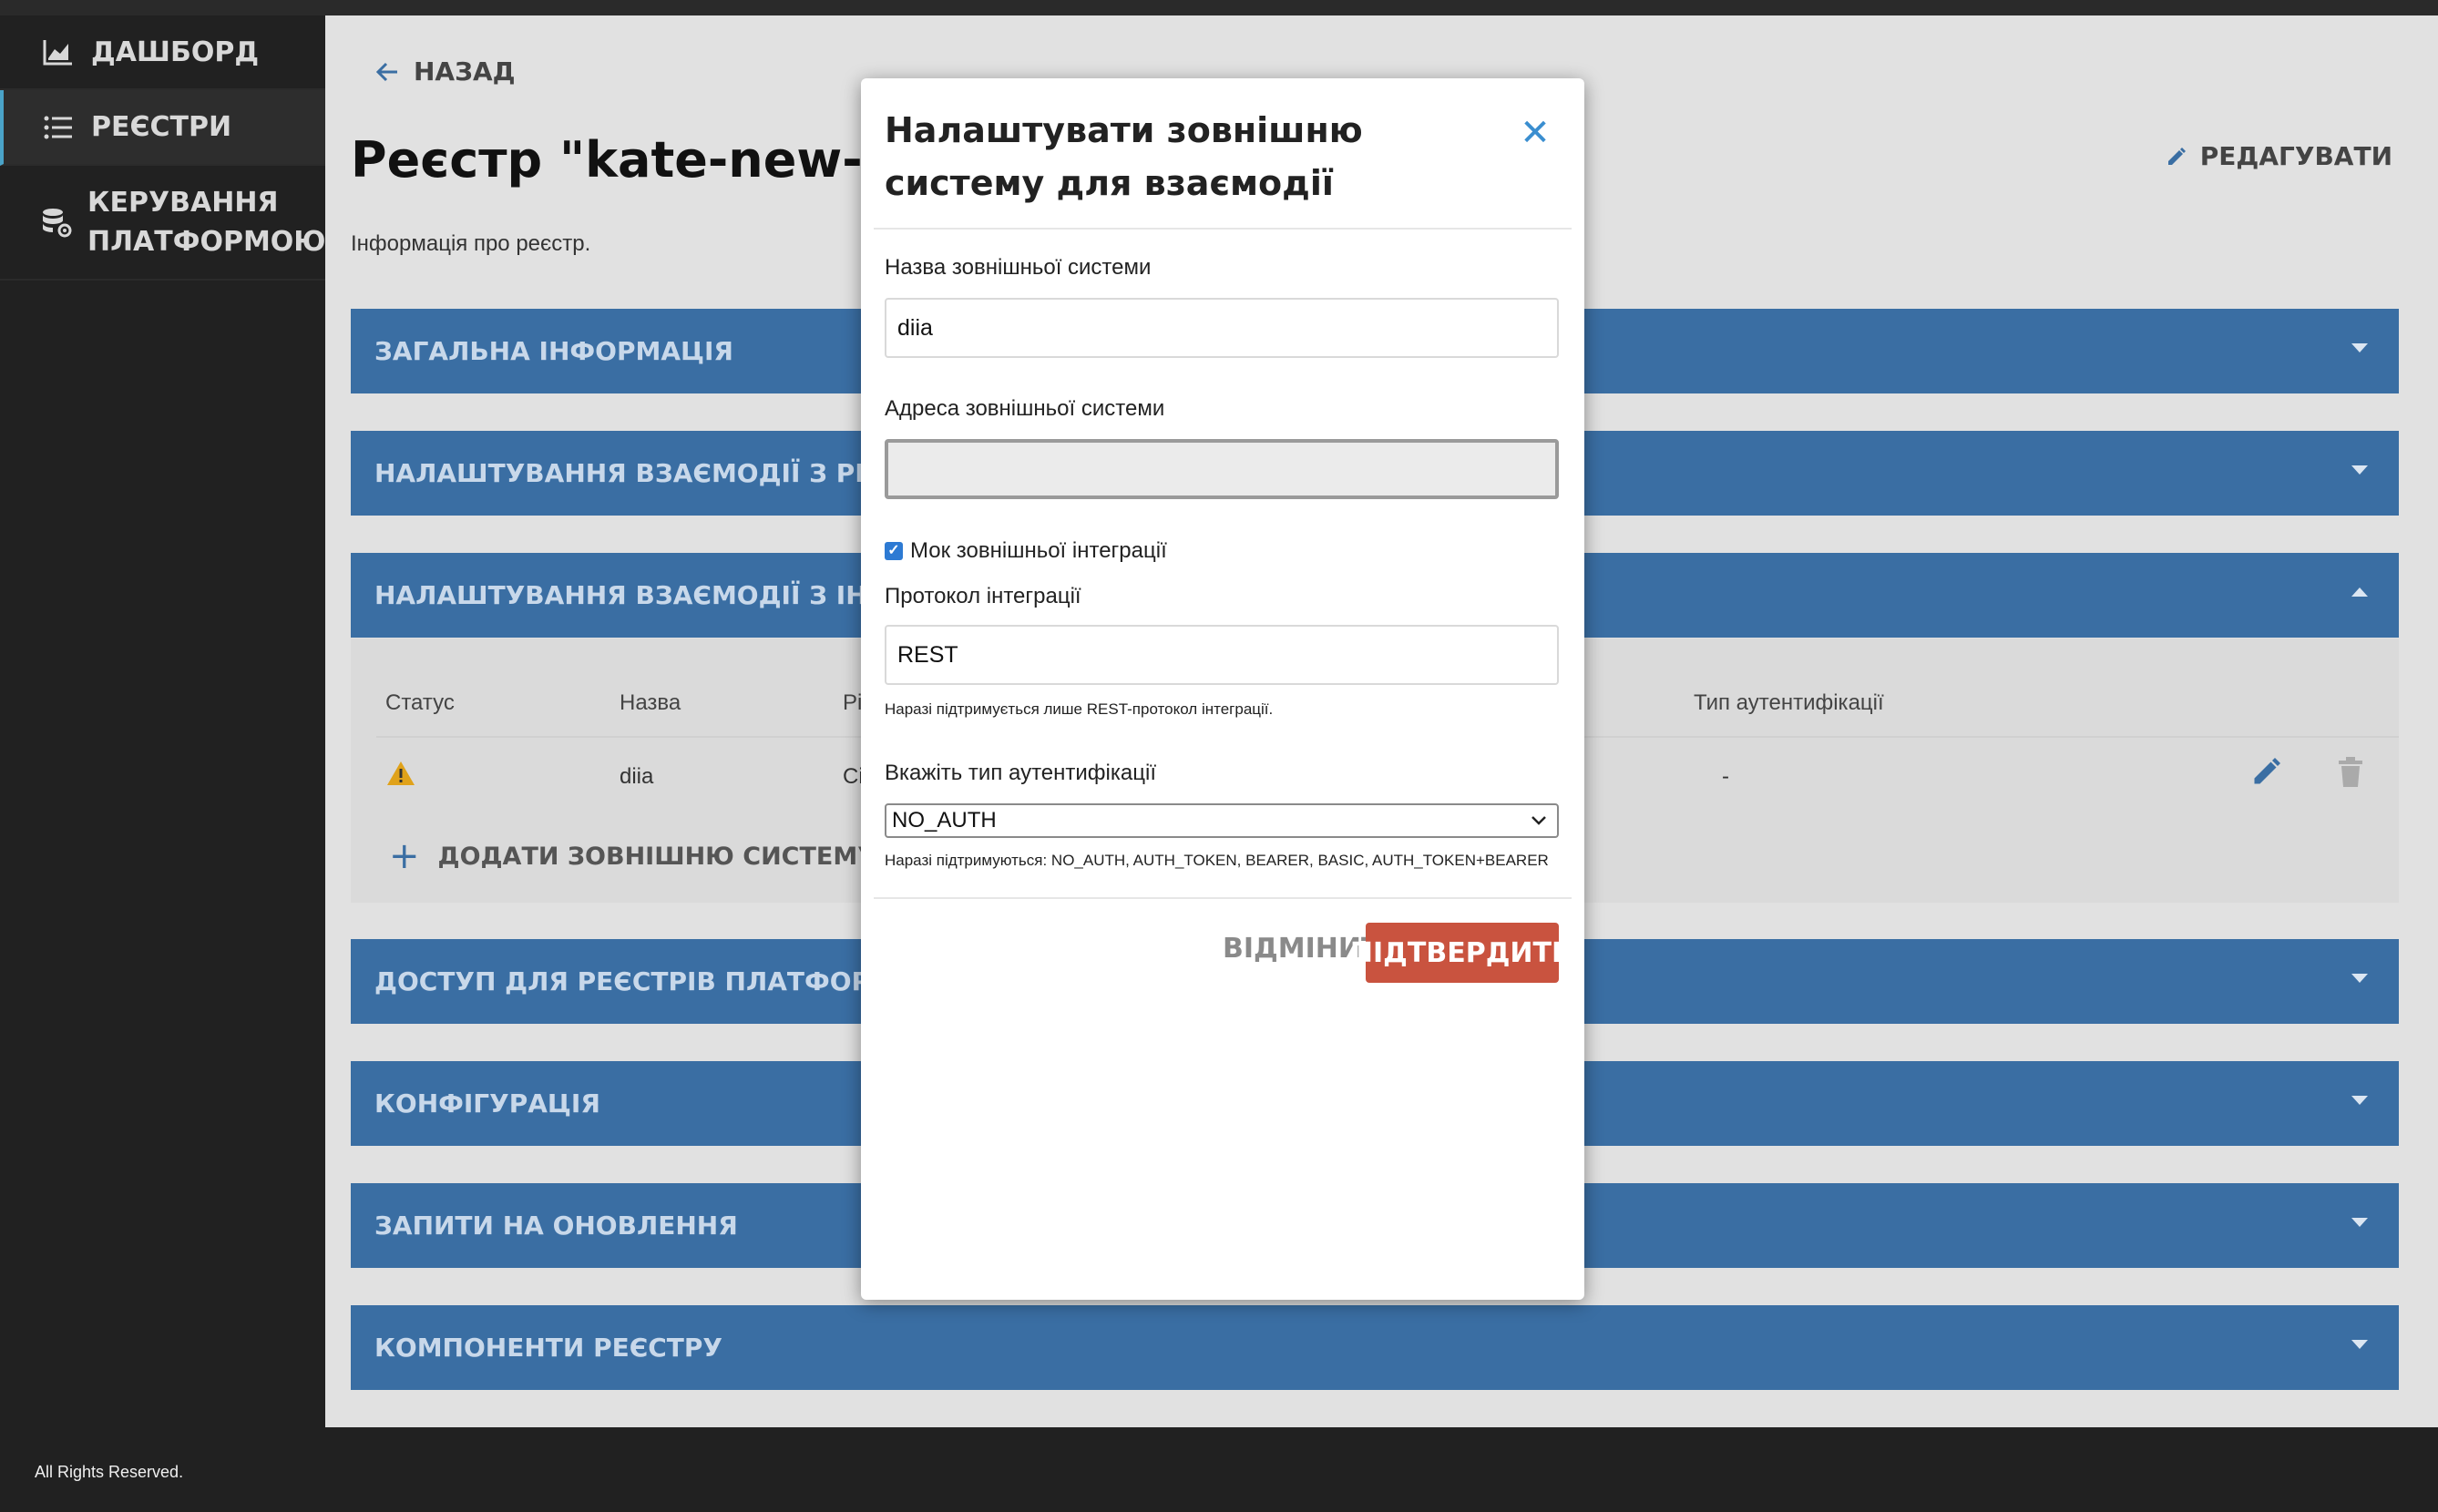  What do you see at coordinates (650, 702) in the screenshot?
I see `table-header-name: Назва` at bounding box center [650, 702].